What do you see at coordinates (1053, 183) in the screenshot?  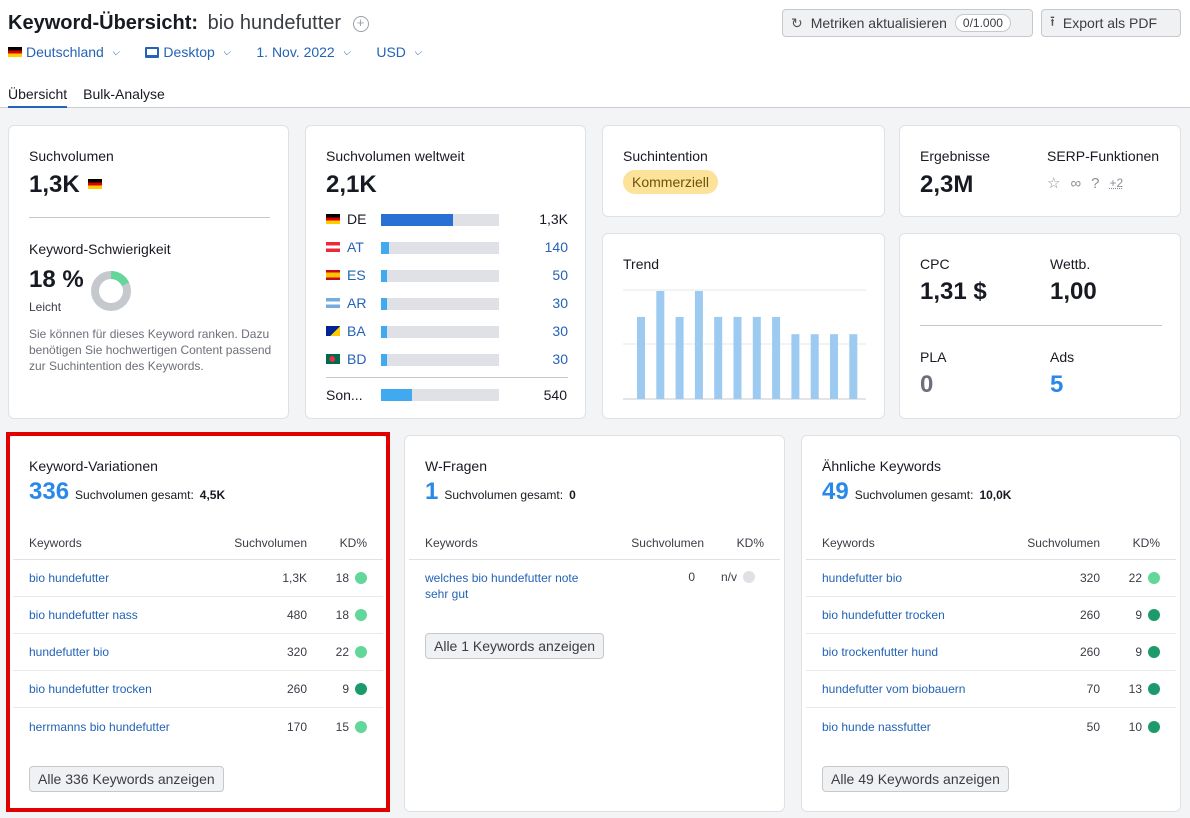 I see `star-icon: ☆` at bounding box center [1053, 183].